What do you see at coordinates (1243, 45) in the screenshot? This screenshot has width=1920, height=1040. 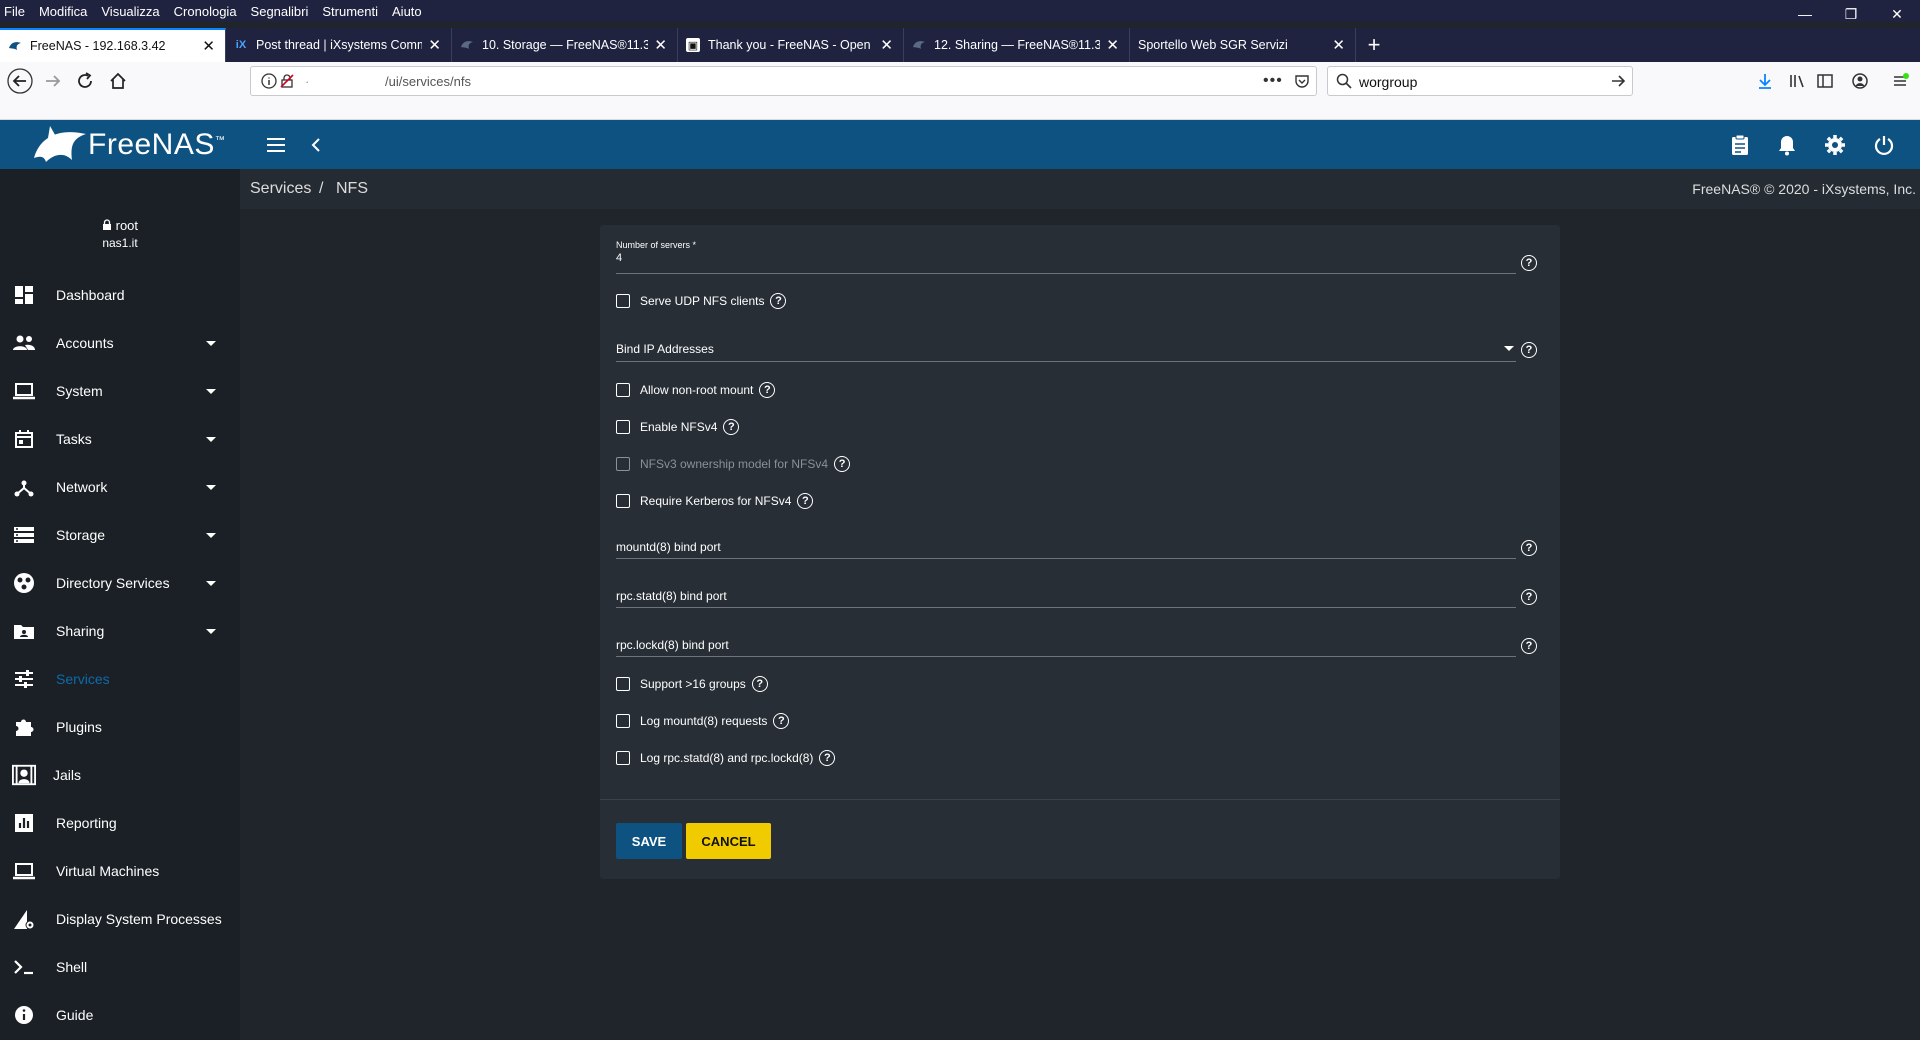 I see `browser-tab-sportello: Sportello Web SGR Servizi ✕` at bounding box center [1243, 45].